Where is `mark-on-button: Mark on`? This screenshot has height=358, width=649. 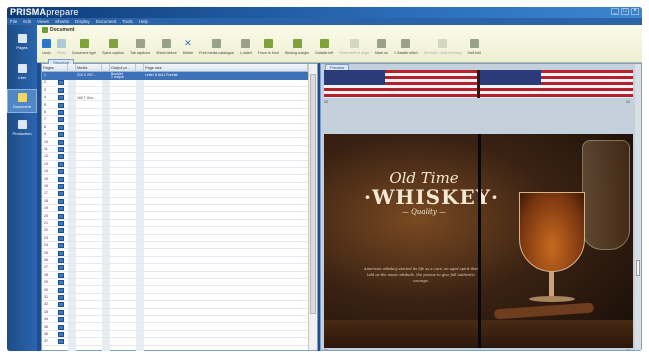 mark-on-button: Mark on is located at coordinates (381, 50).